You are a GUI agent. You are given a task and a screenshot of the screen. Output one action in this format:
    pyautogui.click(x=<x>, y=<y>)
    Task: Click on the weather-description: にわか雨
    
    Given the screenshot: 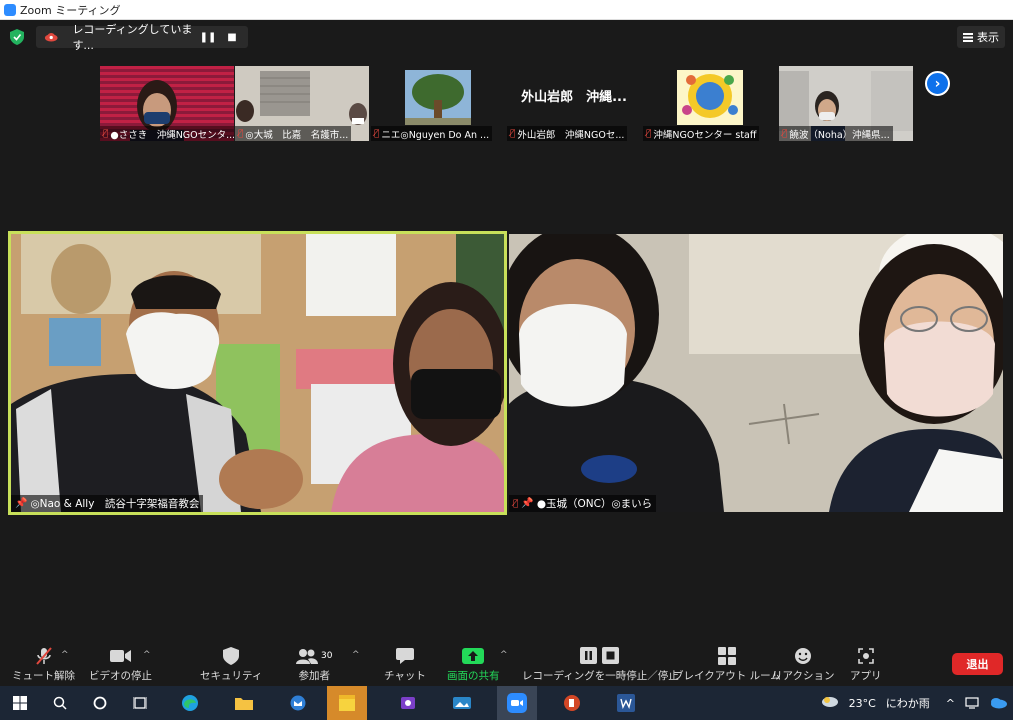 What is the action you would take?
    pyautogui.click(x=908, y=703)
    